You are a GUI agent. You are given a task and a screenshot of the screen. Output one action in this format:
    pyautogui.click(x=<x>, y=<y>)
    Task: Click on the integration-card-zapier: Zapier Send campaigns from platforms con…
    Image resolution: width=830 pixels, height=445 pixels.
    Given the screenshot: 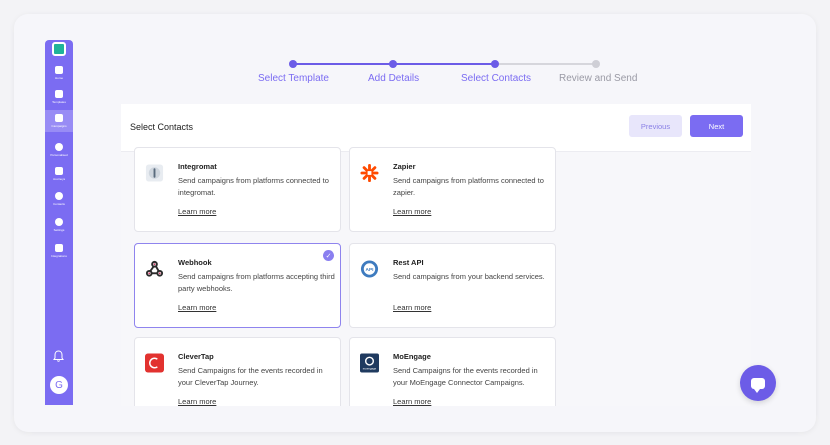 What is the action you would take?
    pyautogui.click(x=452, y=189)
    